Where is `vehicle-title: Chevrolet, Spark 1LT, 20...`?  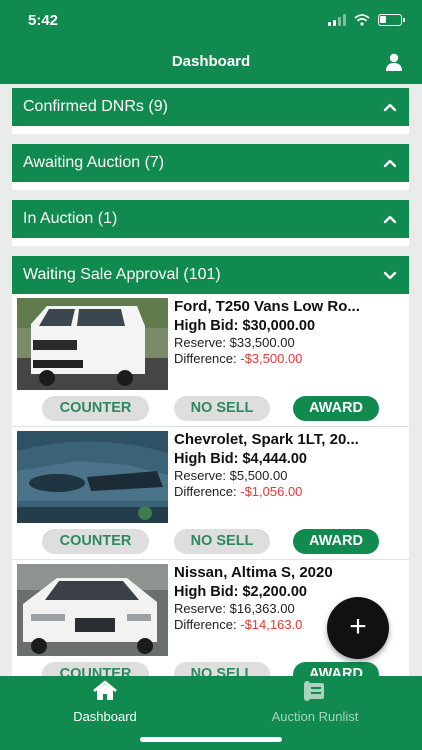
vehicle-title: Chevrolet, Spark 1LT, 20... is located at coordinates (266, 439).